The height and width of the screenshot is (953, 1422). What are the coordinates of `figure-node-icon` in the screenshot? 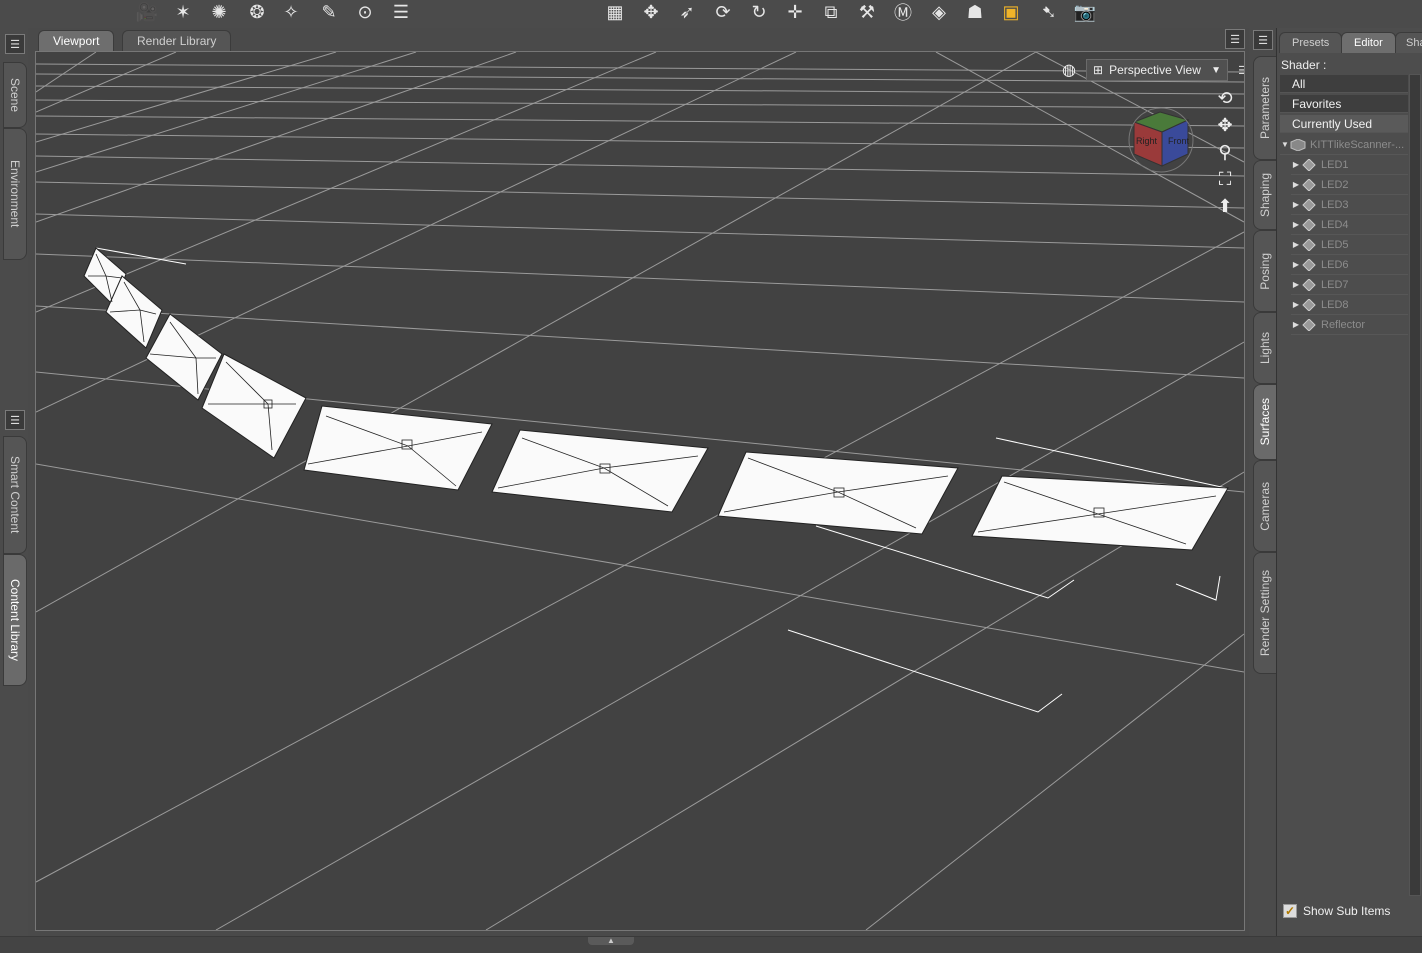 It's located at (1298, 144).